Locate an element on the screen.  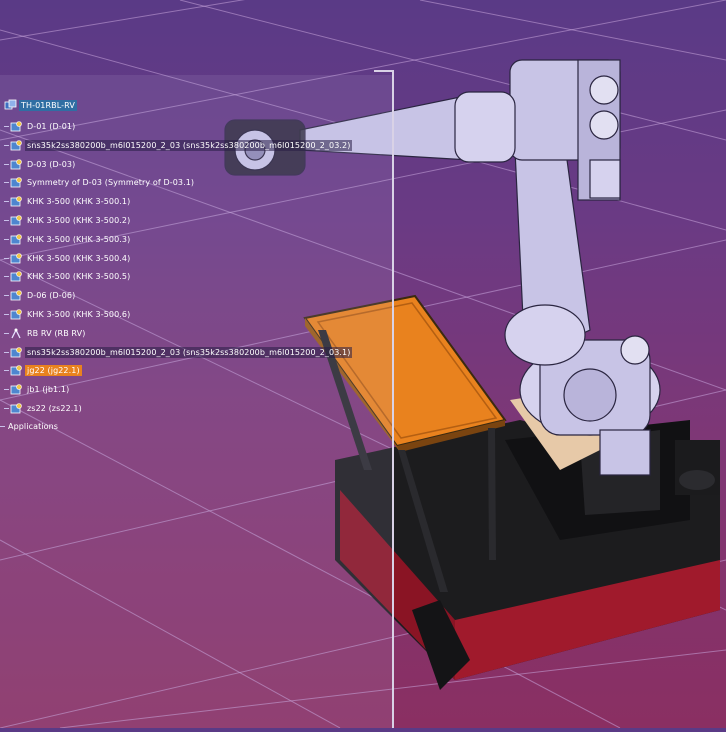
tree-item-label: D-03 (D-03) is located at coordinates (51, 164).